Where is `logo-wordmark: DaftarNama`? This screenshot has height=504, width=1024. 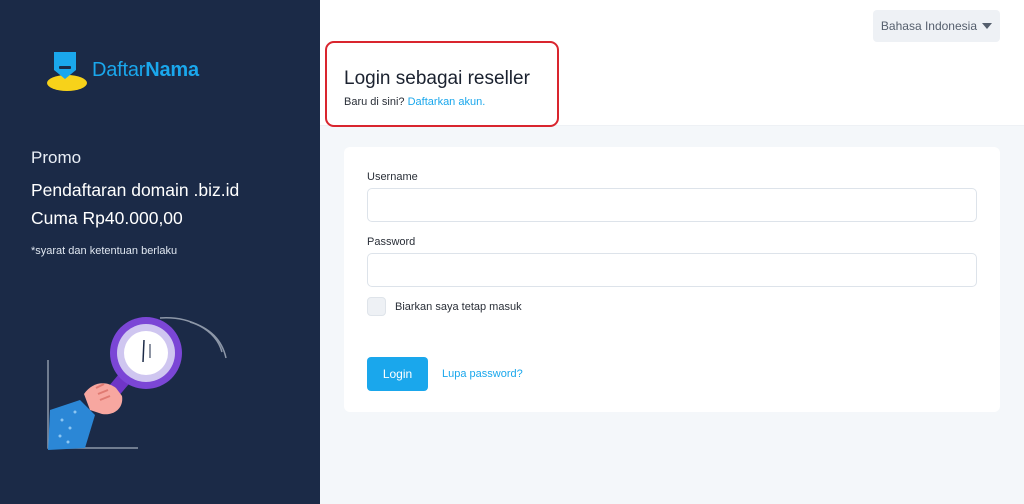 logo-wordmark: DaftarNama is located at coordinates (145, 70).